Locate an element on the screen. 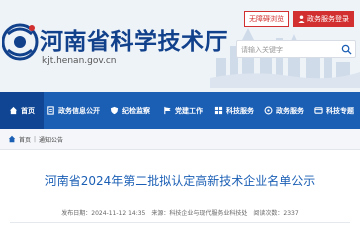 This screenshot has height=240, width=360. breadcrumb-item-notices: 通知公告 is located at coordinates (51, 139).